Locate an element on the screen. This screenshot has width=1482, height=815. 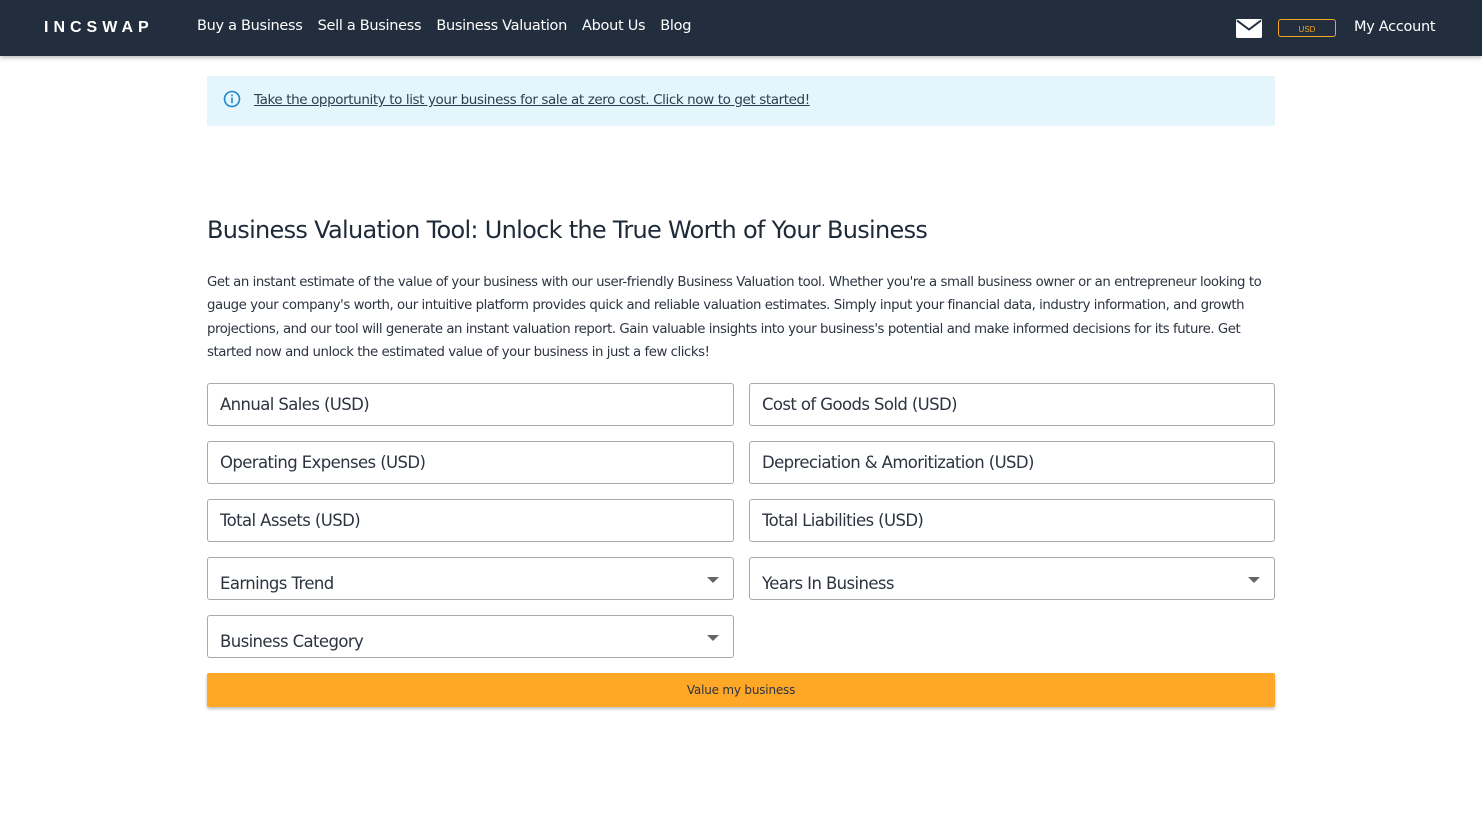
opex-input is located at coordinates (470, 462).